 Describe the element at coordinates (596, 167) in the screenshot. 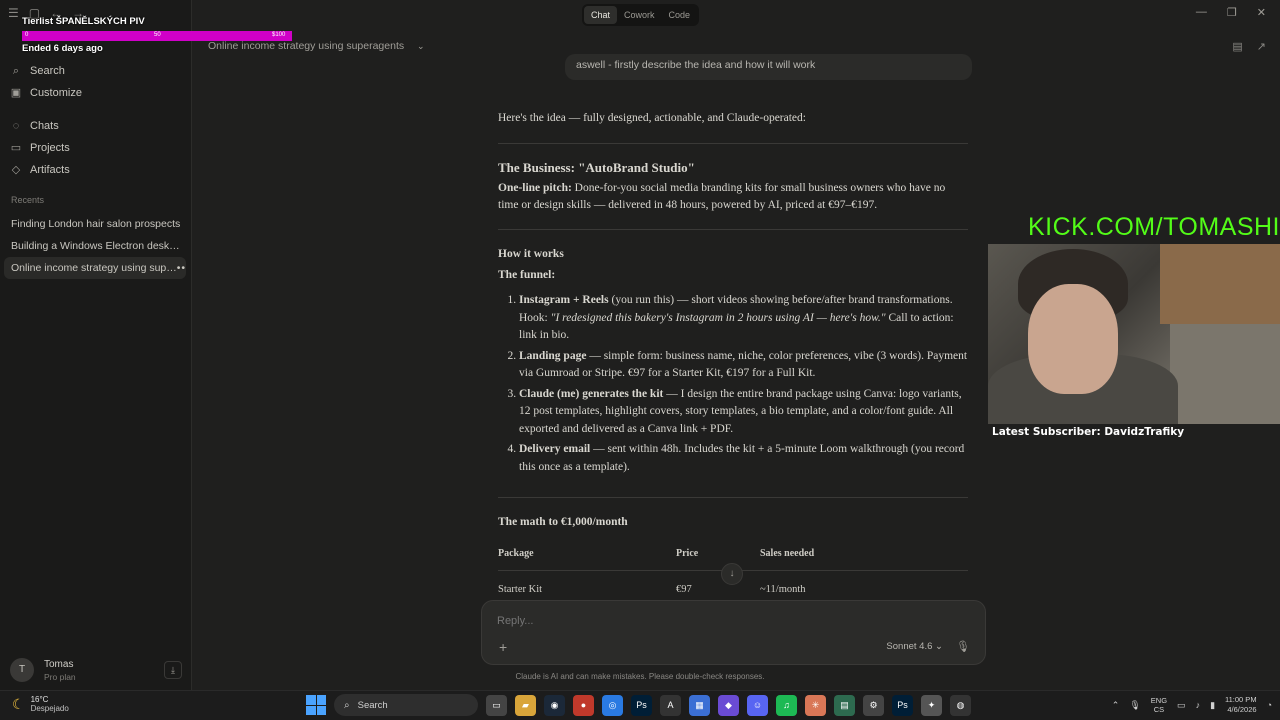

I see `business-heading: The Business: "AutoBrand Studio"` at that location.